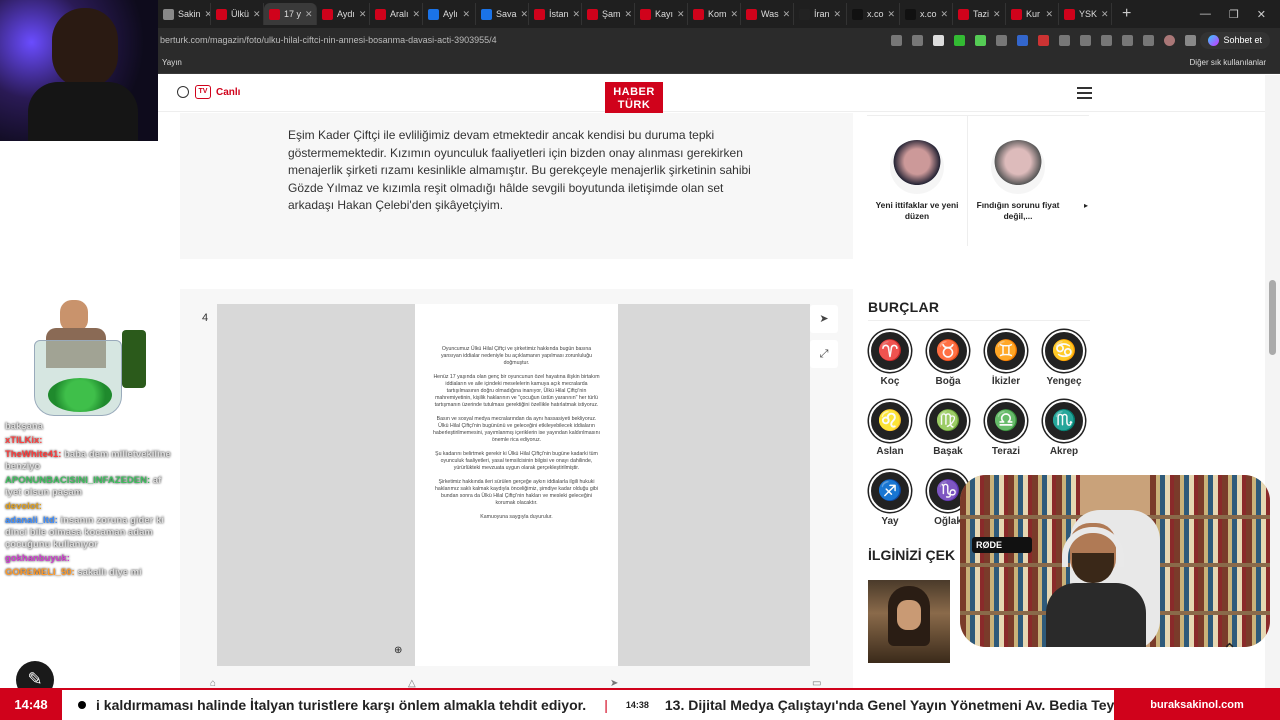 The height and width of the screenshot is (720, 1280). What do you see at coordinates (890, 428) in the screenshot?
I see `horoscope-sign: ♌ Aslan` at bounding box center [890, 428].